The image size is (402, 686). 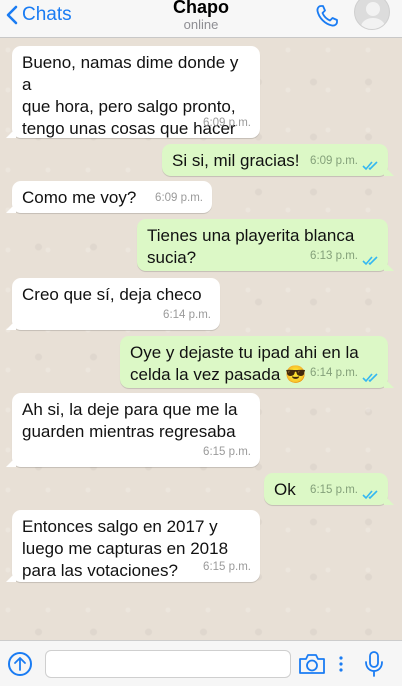 What do you see at coordinates (374, 664) in the screenshot?
I see `microphone-icon` at bounding box center [374, 664].